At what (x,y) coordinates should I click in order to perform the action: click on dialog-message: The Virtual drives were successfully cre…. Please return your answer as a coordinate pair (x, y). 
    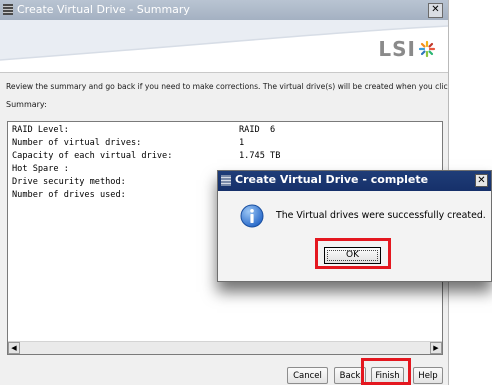
    Looking at the image, I should click on (381, 215).